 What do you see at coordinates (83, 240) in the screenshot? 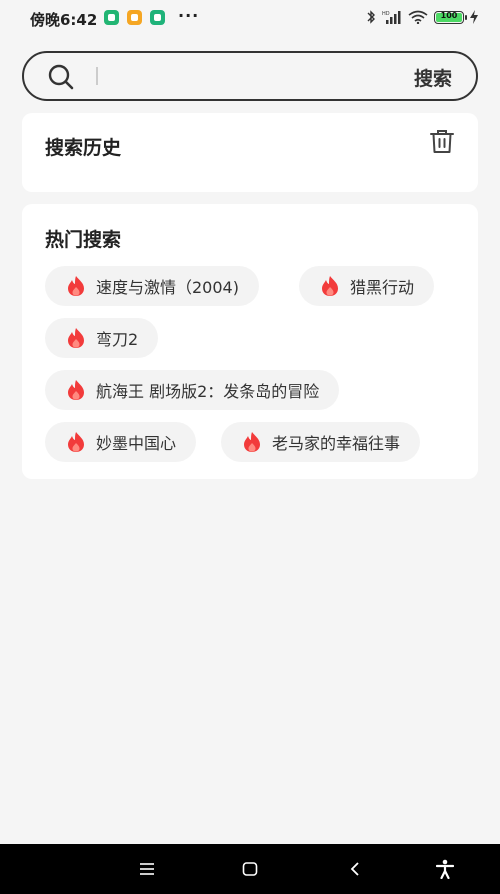
I see `hot-search-title: 热门搜索` at bounding box center [83, 240].